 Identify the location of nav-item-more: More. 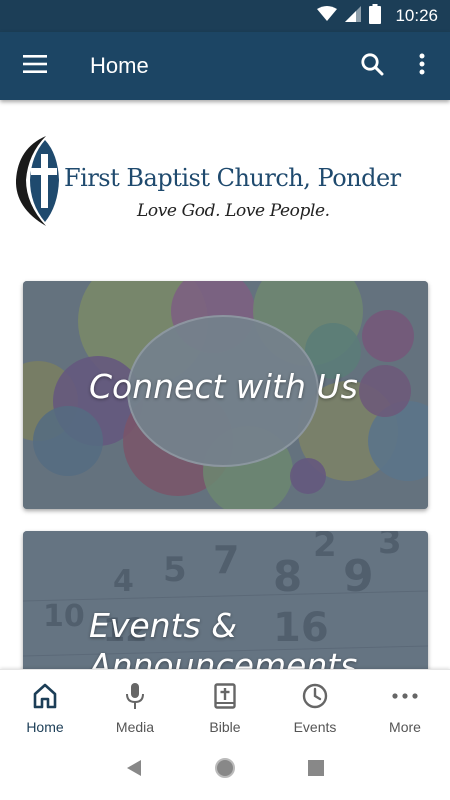
(405, 705).